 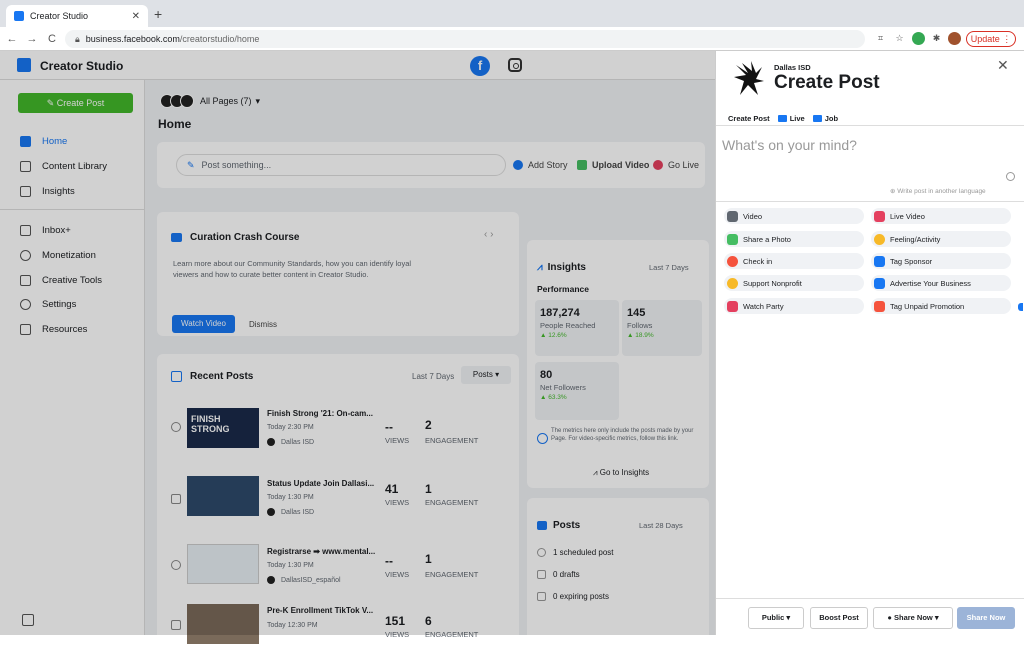 I want to click on option-label: Share a Photo, so click(x=767, y=239).